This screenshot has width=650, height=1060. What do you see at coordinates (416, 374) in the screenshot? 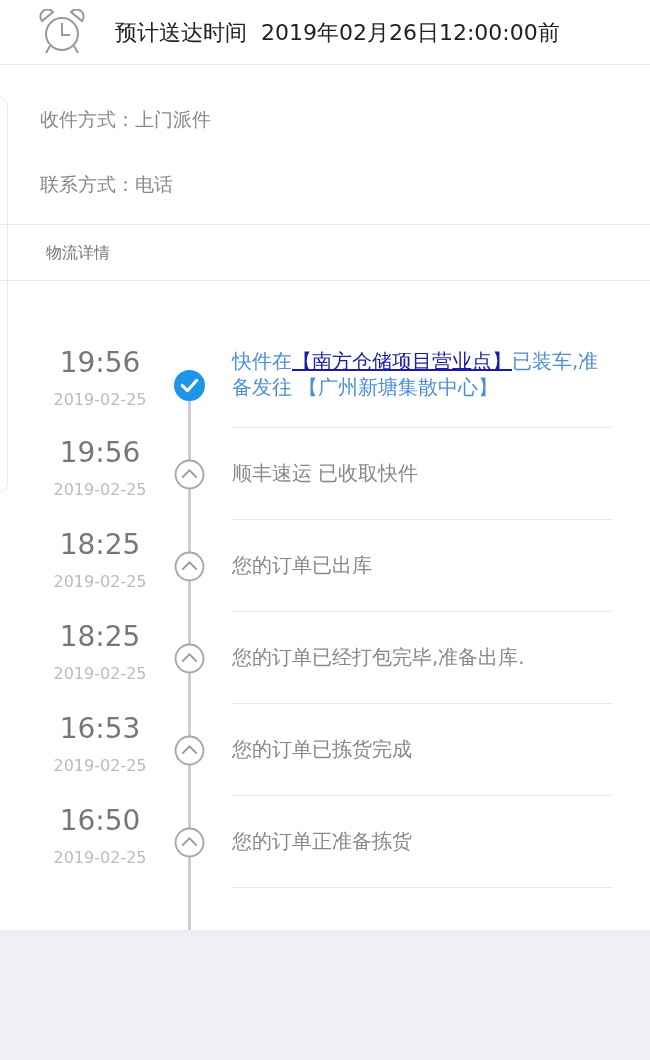
I see `event-description: 快件在【南方仓储项目营业点】已装车,准备发往 【广州新塘集散中心】` at bounding box center [416, 374].